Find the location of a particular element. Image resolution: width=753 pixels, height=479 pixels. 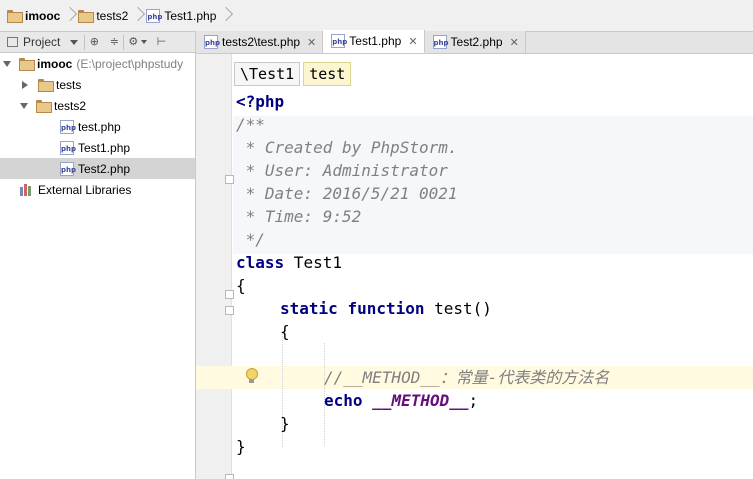

code-line: echo __METHOD__; is located at coordinates (401, 400).